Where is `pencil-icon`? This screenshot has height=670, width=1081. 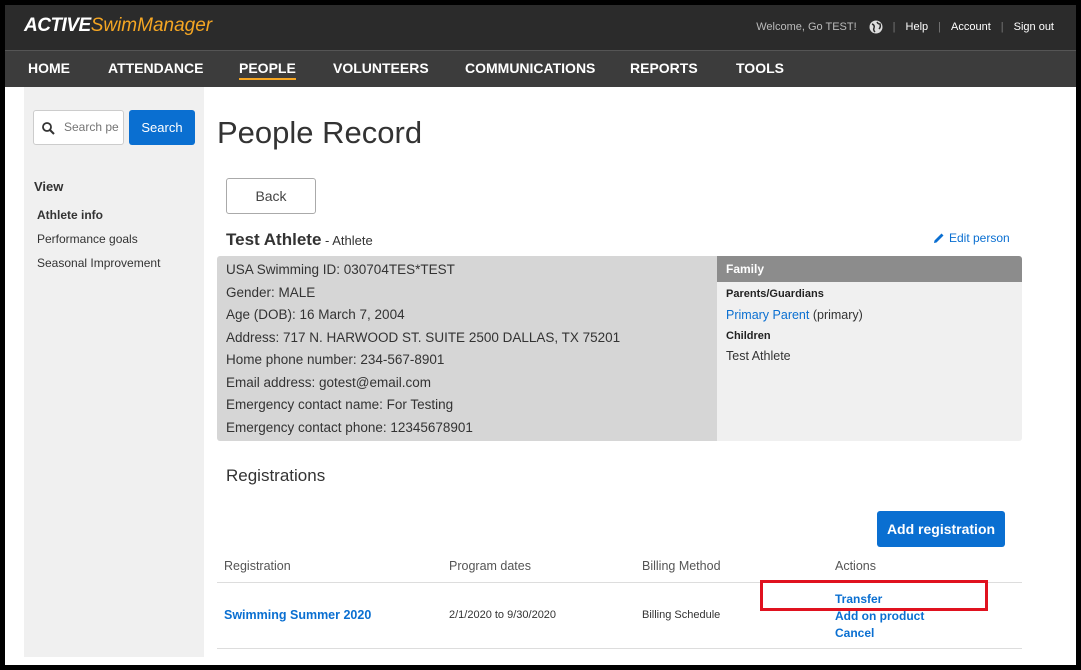 pencil-icon is located at coordinates (939, 238).